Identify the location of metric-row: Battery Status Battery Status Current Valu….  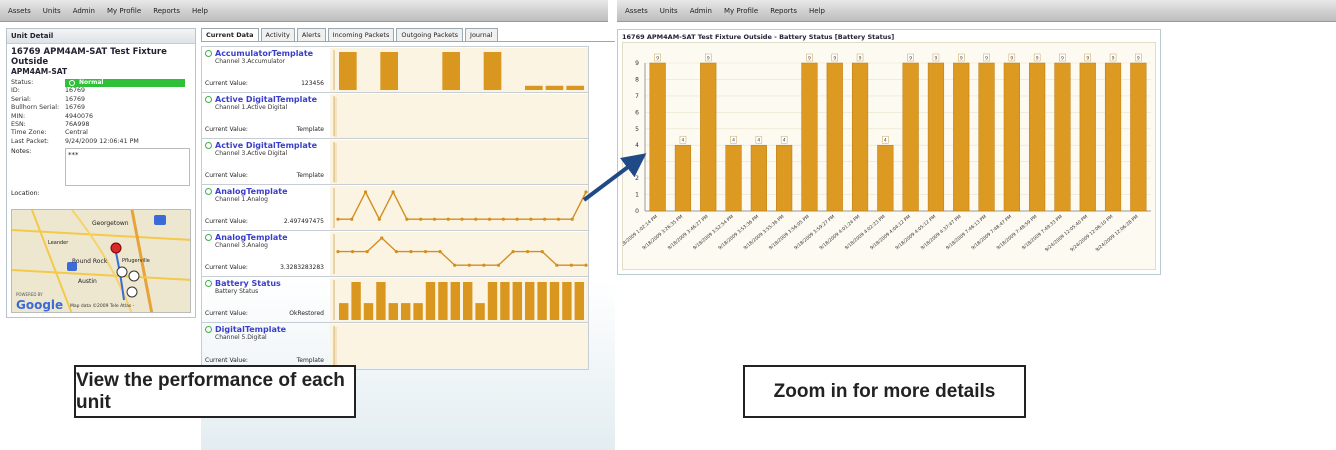
(395, 300).